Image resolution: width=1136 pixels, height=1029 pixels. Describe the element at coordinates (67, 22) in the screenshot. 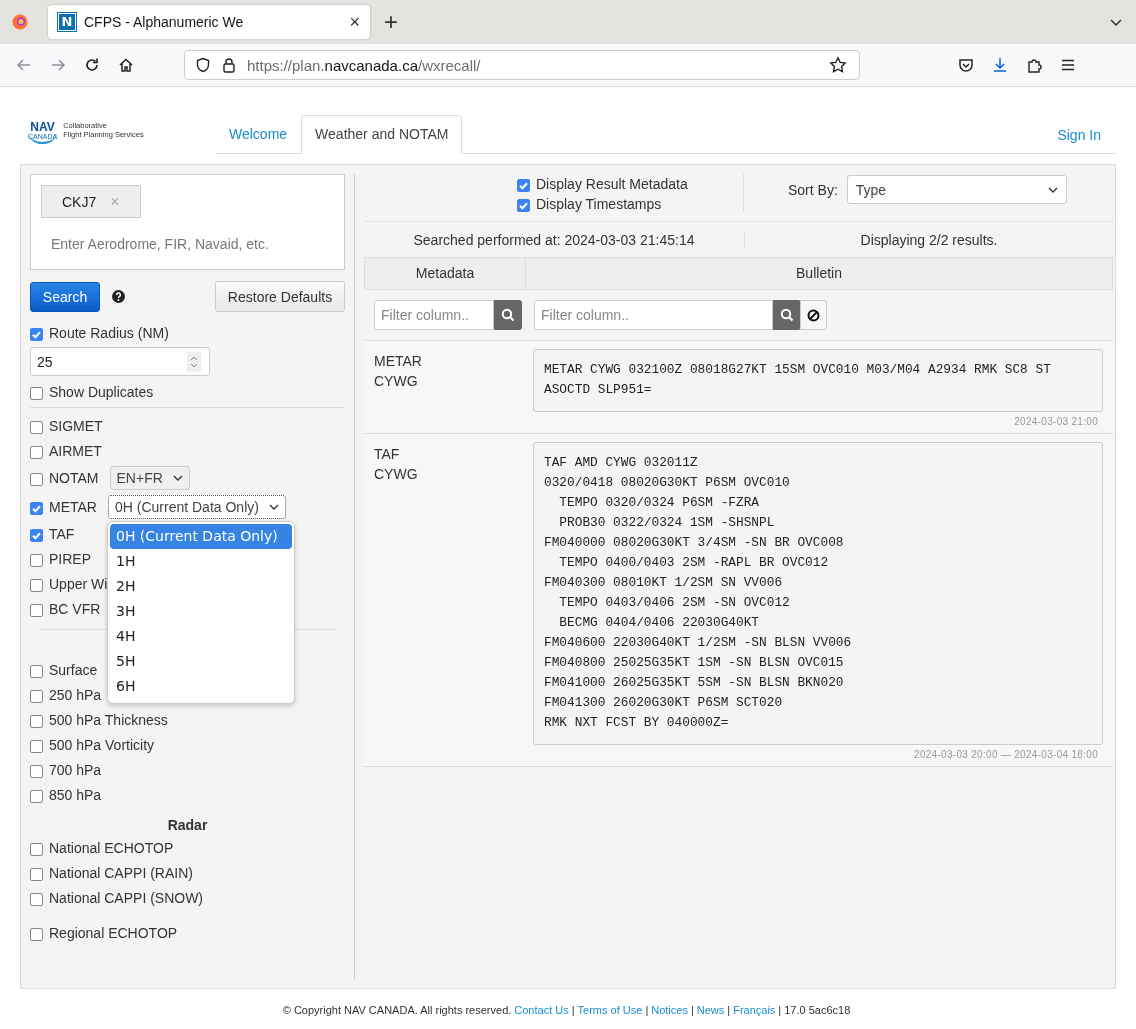

I see `favicon-icon: N` at that location.